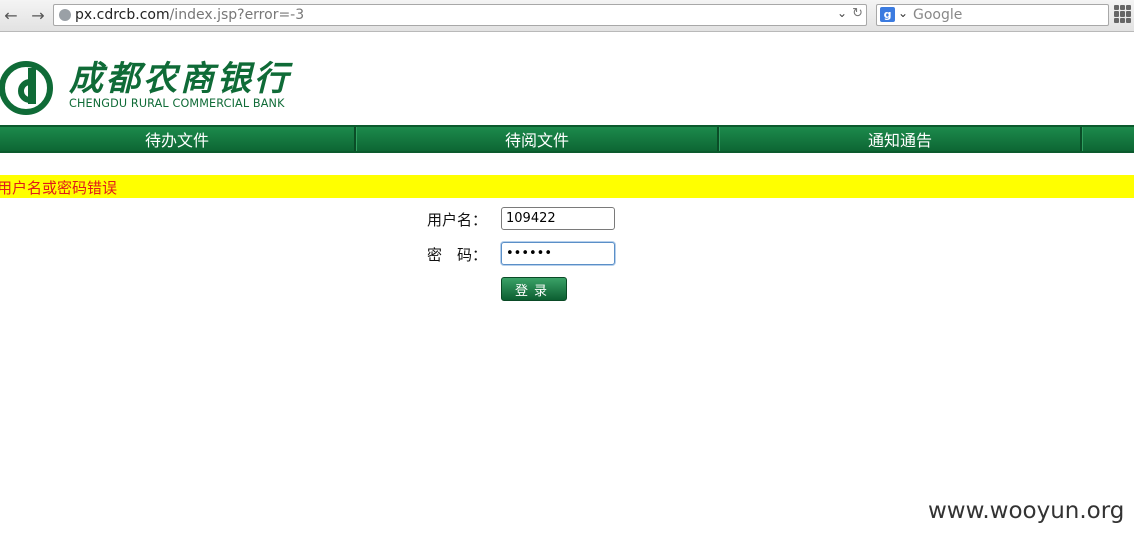  Describe the element at coordinates (857, 13) in the screenshot. I see `reload-icon: ↻` at that location.